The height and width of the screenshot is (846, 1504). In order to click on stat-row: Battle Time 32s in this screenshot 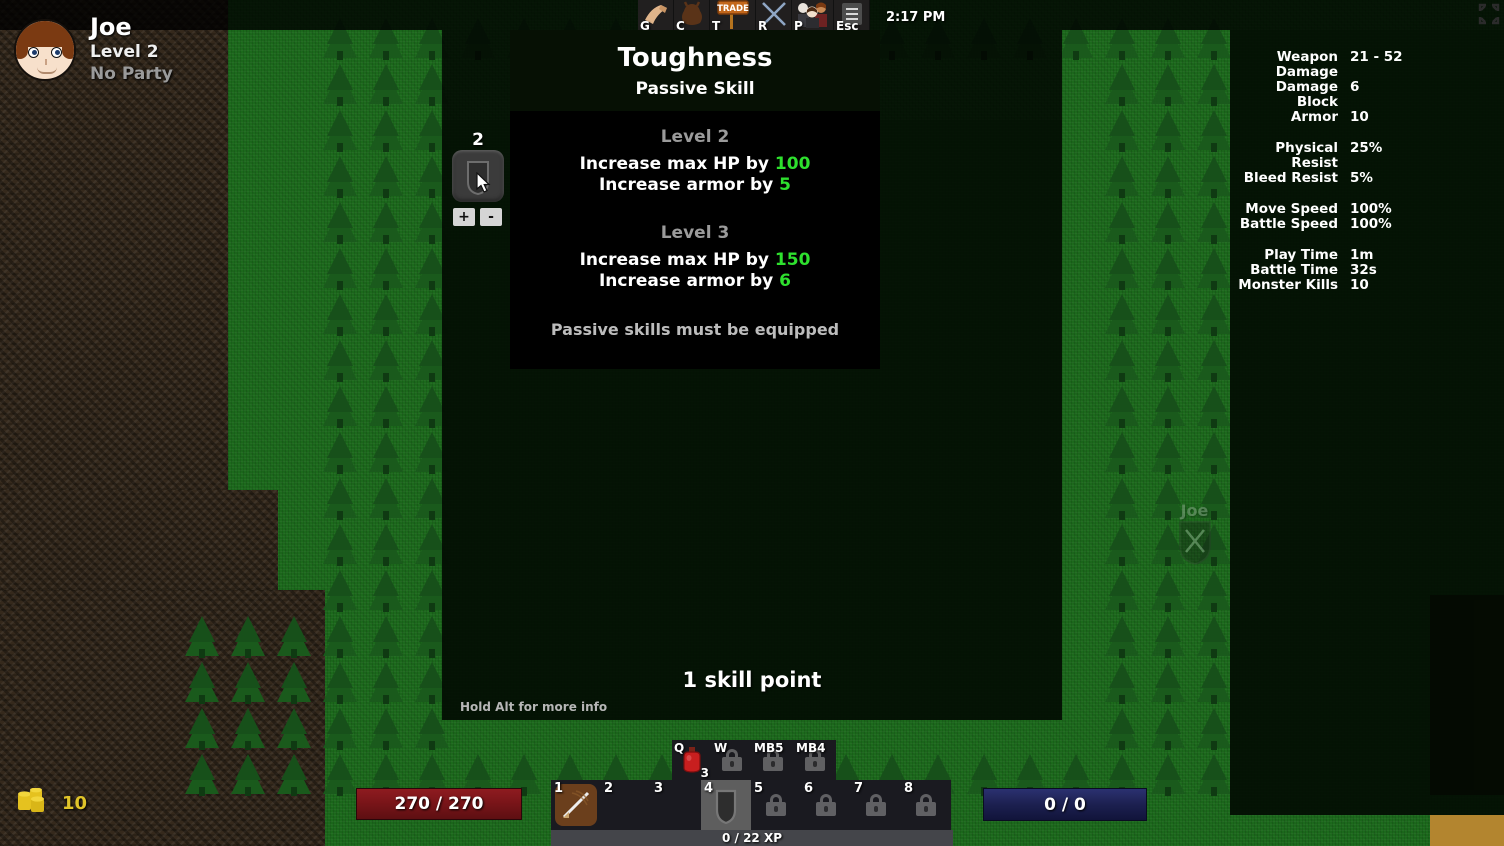, I will do `click(1347, 270)`.